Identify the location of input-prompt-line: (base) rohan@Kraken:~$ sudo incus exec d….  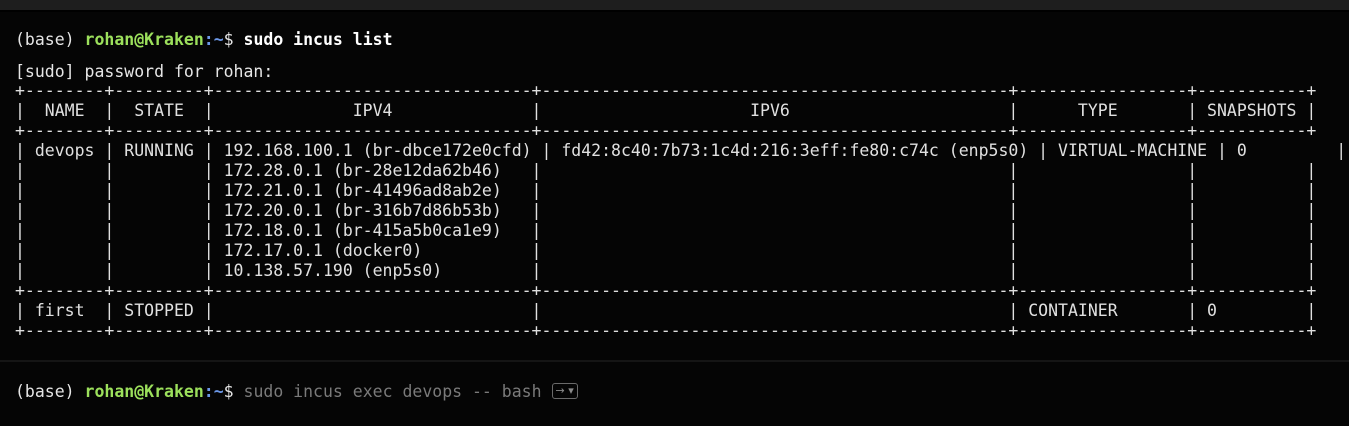
(296, 392).